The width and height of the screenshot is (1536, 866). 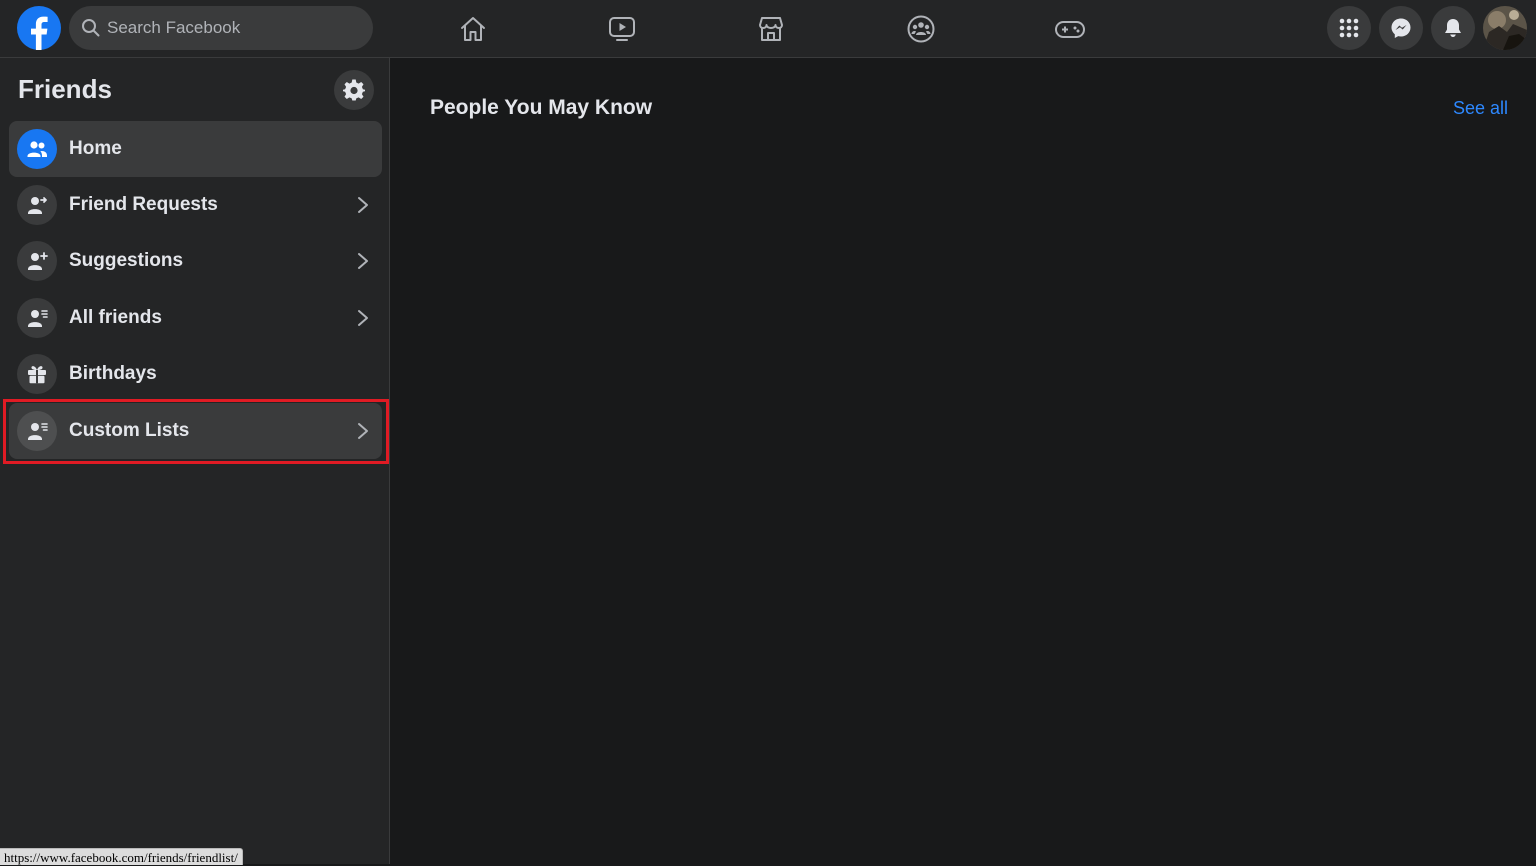 I want to click on nav-tab-watch, so click(x=622, y=29).